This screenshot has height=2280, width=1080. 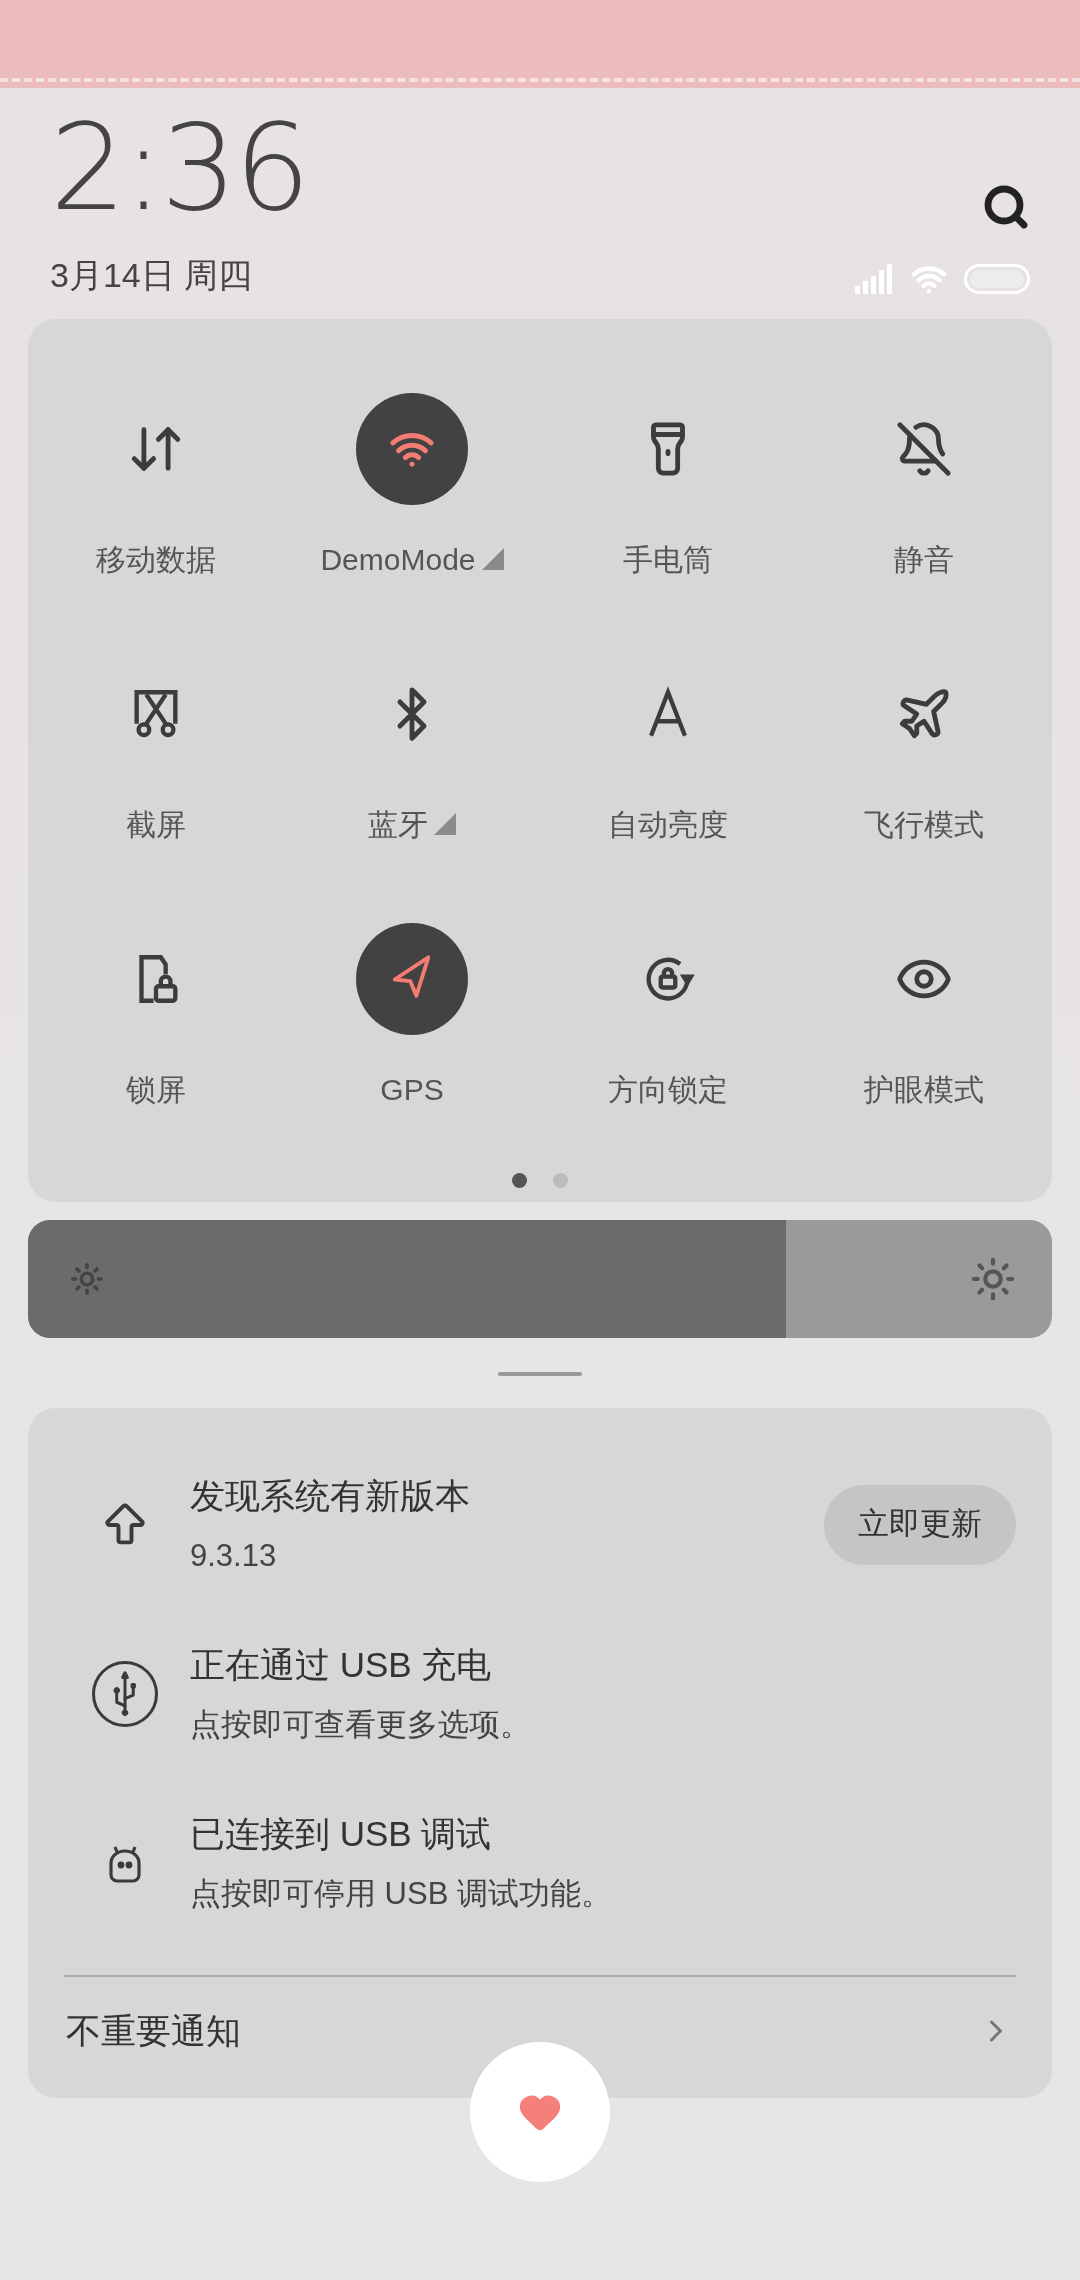 What do you see at coordinates (540, 1524) in the screenshot?
I see `notification-item: 发现系统有新版本 9.3.13 立即更新` at bounding box center [540, 1524].